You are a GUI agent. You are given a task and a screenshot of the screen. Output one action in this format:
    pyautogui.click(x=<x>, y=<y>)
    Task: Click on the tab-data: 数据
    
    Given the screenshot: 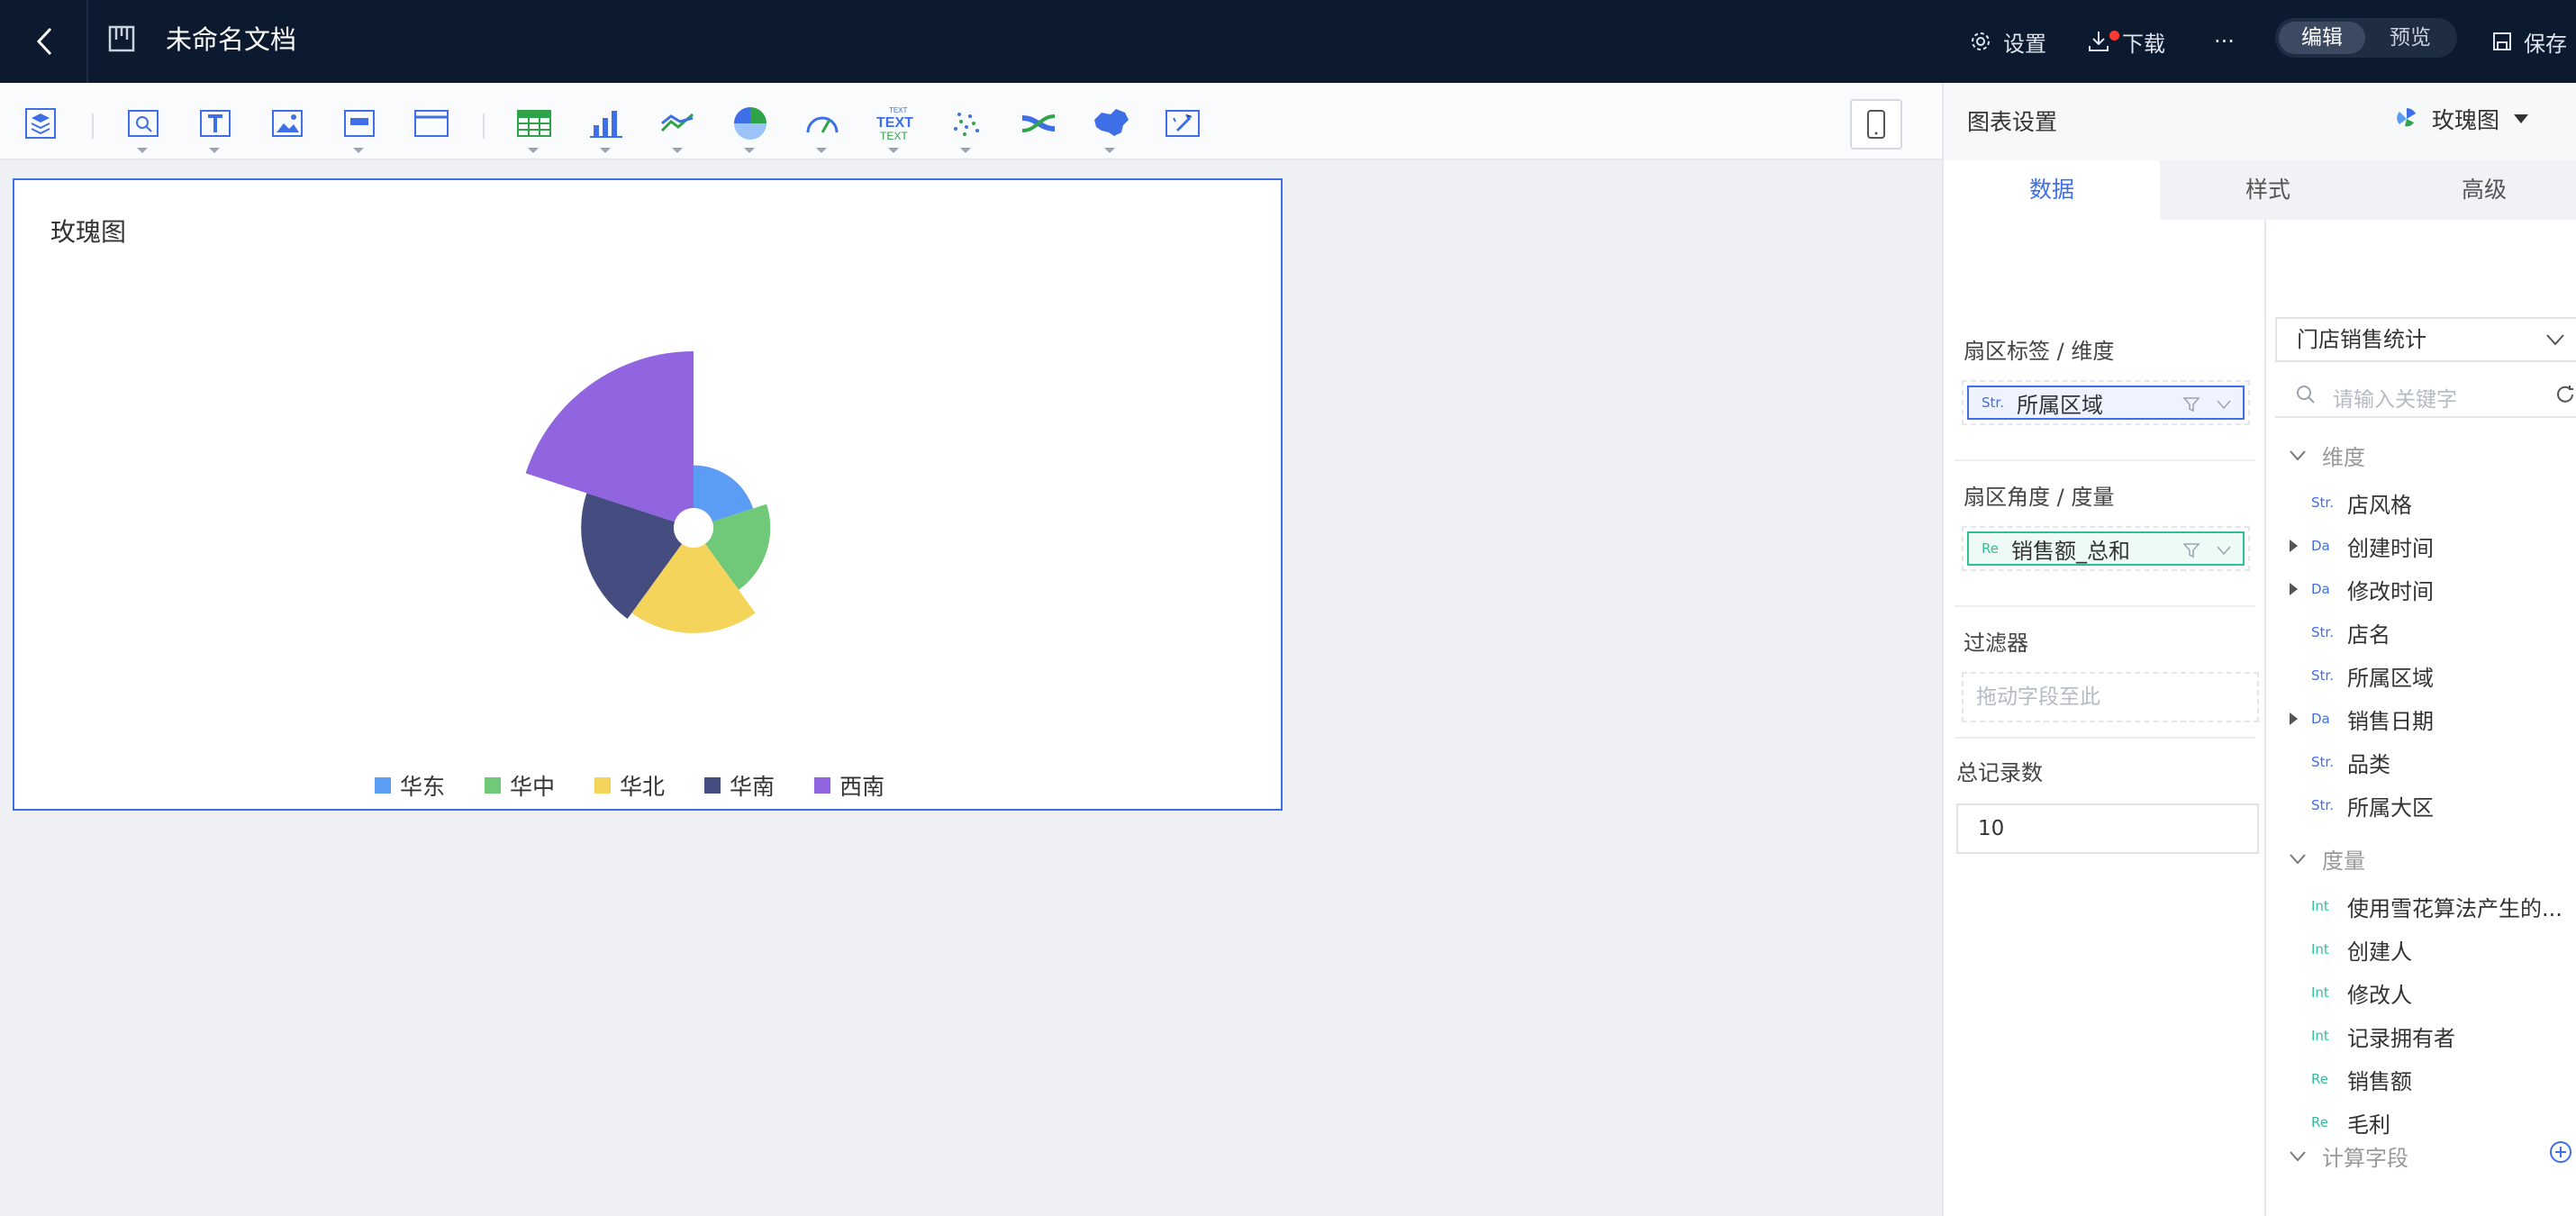 What is the action you would take?
    pyautogui.click(x=2052, y=190)
    